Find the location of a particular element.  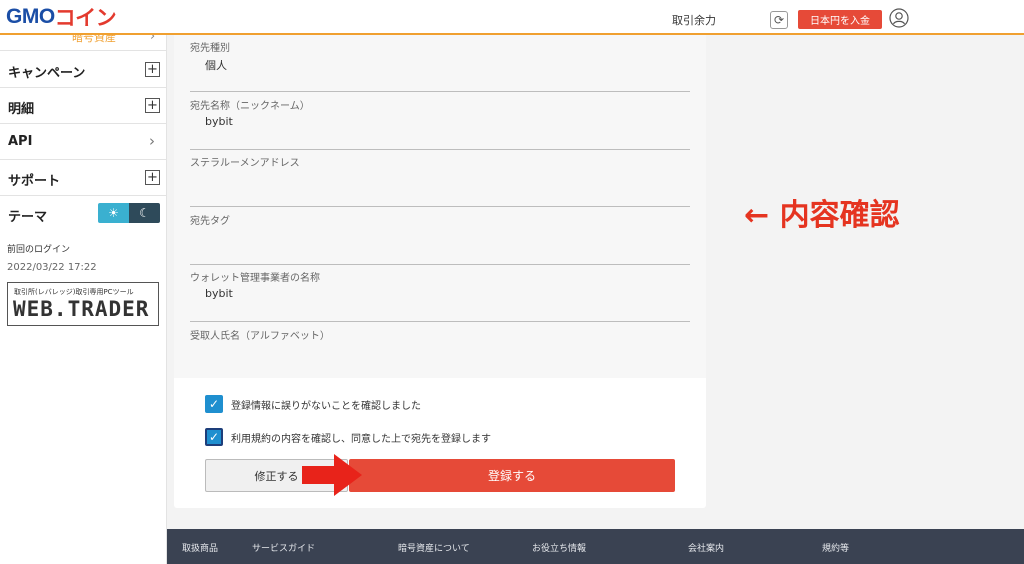

agree-terms-checkbox-row: ✓ 利用規約の内容を確認し、同意した上で宛先を登録します is located at coordinates (348, 437).